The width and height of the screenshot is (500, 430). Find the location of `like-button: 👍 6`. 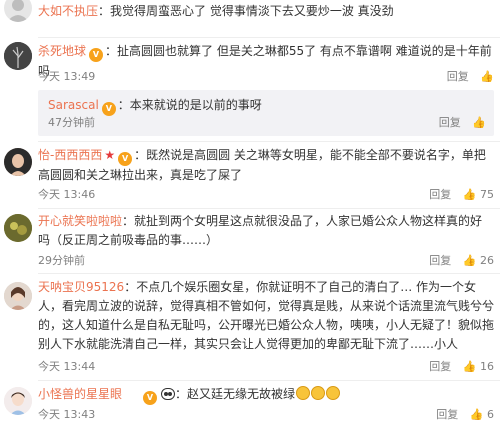

like-button: 👍 6 is located at coordinates (482, 414).